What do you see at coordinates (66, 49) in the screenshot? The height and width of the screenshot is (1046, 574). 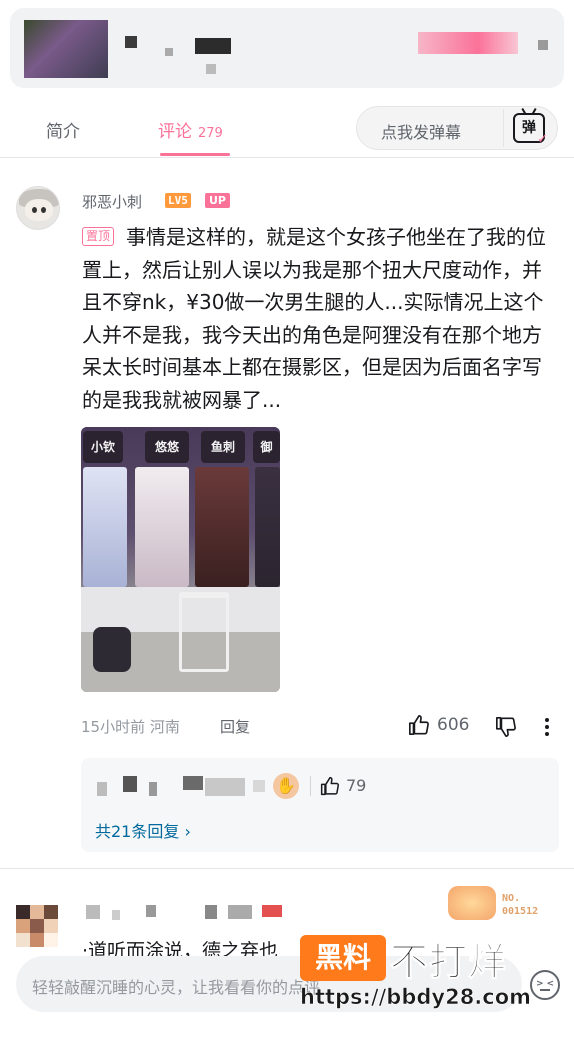 I see `blurred-thumbnail` at bounding box center [66, 49].